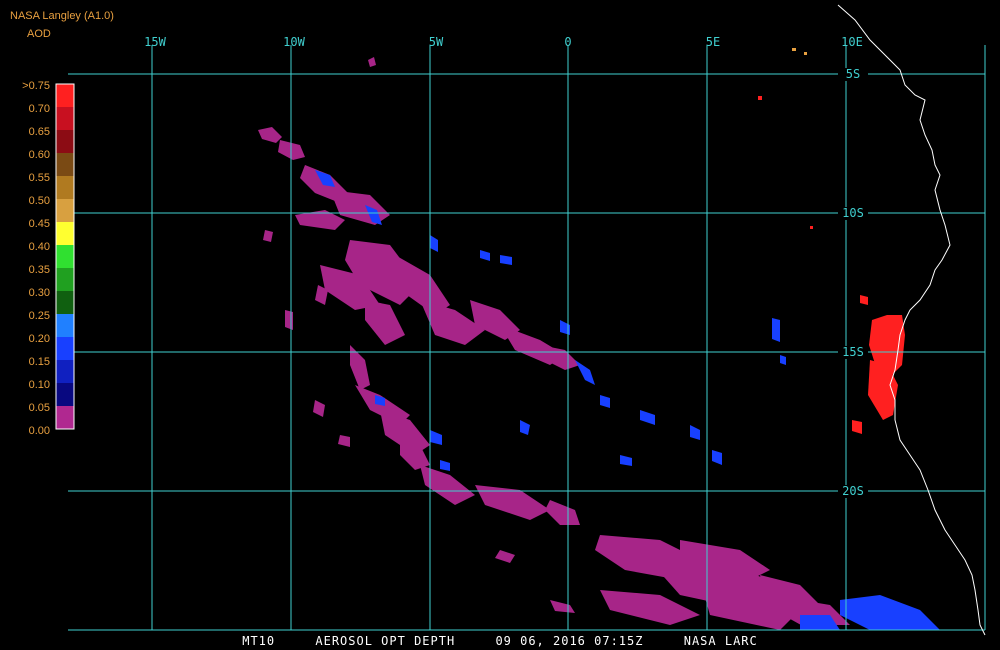 This screenshot has height=650, width=1000. Describe the element at coordinates (39, 247) in the screenshot. I see `colorbar-label: 0.40` at that location.